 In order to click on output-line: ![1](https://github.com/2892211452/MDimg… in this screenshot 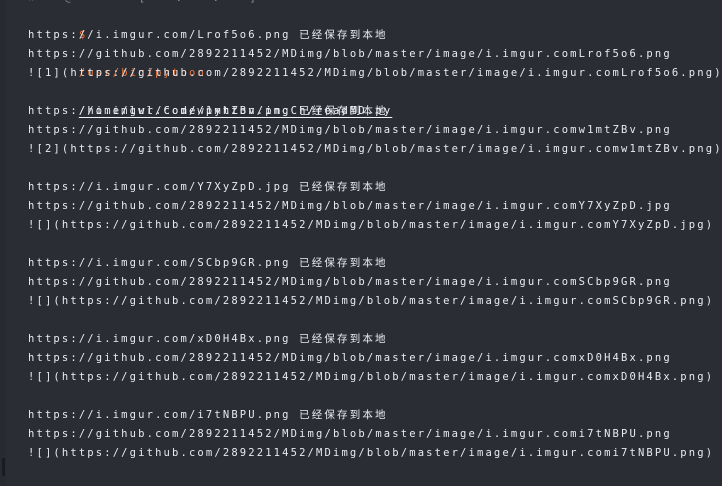, I will do `click(375, 73)`.